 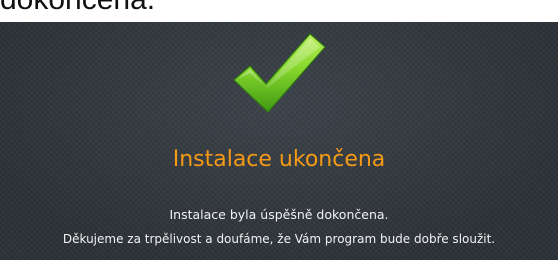 I want to click on success-message: Instalace byla úspěšně dokončena., so click(x=279, y=214).